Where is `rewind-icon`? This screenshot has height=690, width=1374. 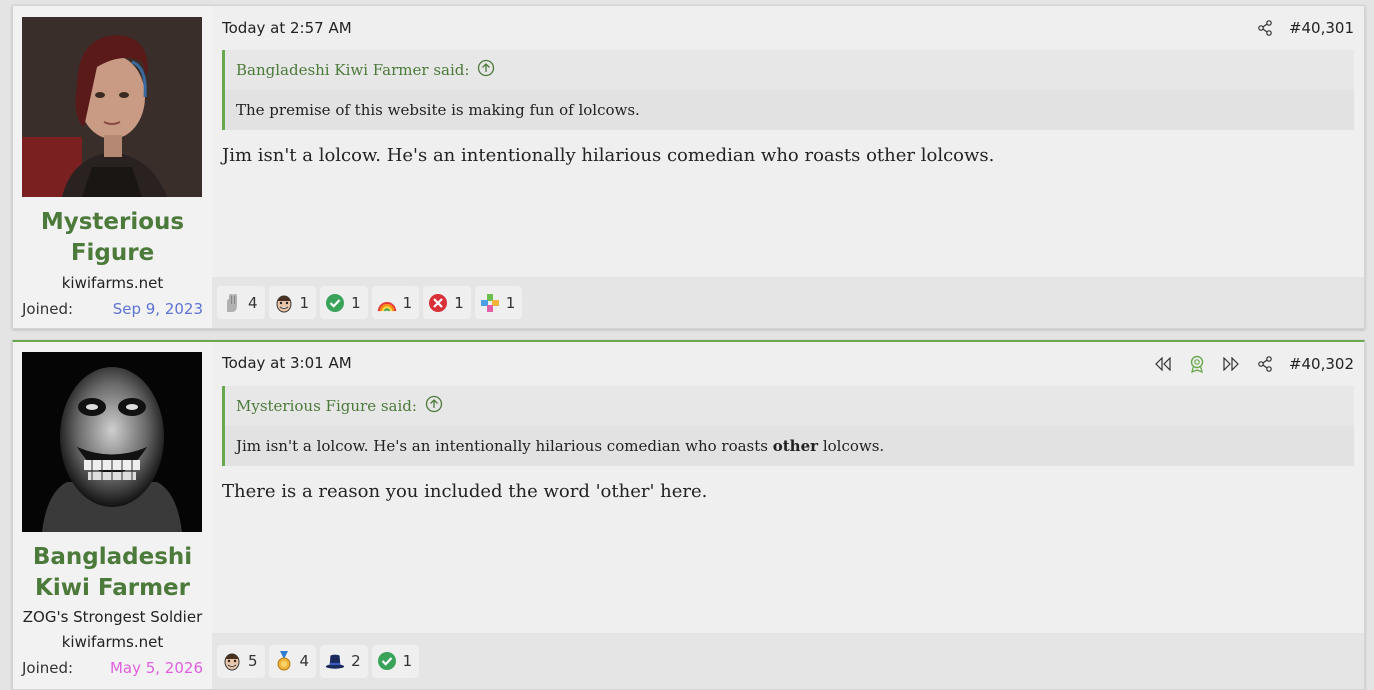 rewind-icon is located at coordinates (1163, 364).